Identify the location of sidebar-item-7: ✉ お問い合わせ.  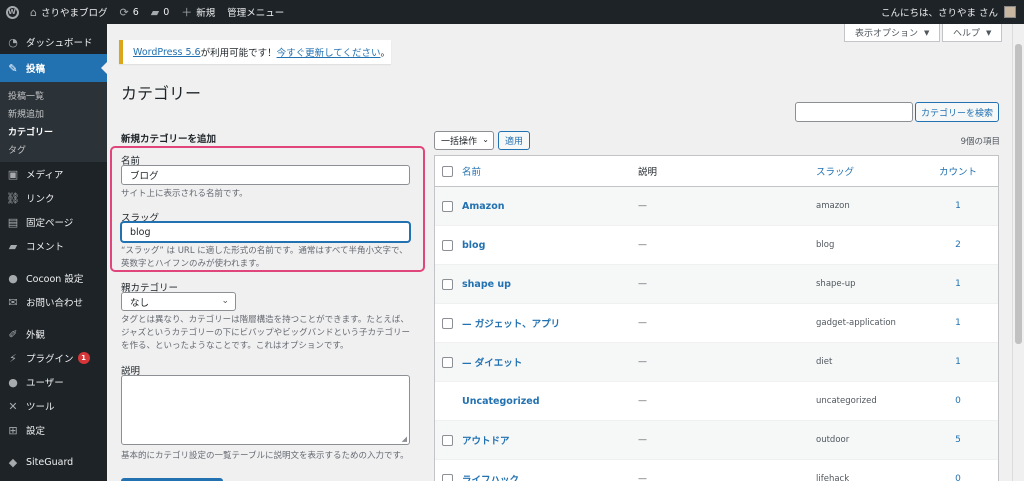
(53, 302).